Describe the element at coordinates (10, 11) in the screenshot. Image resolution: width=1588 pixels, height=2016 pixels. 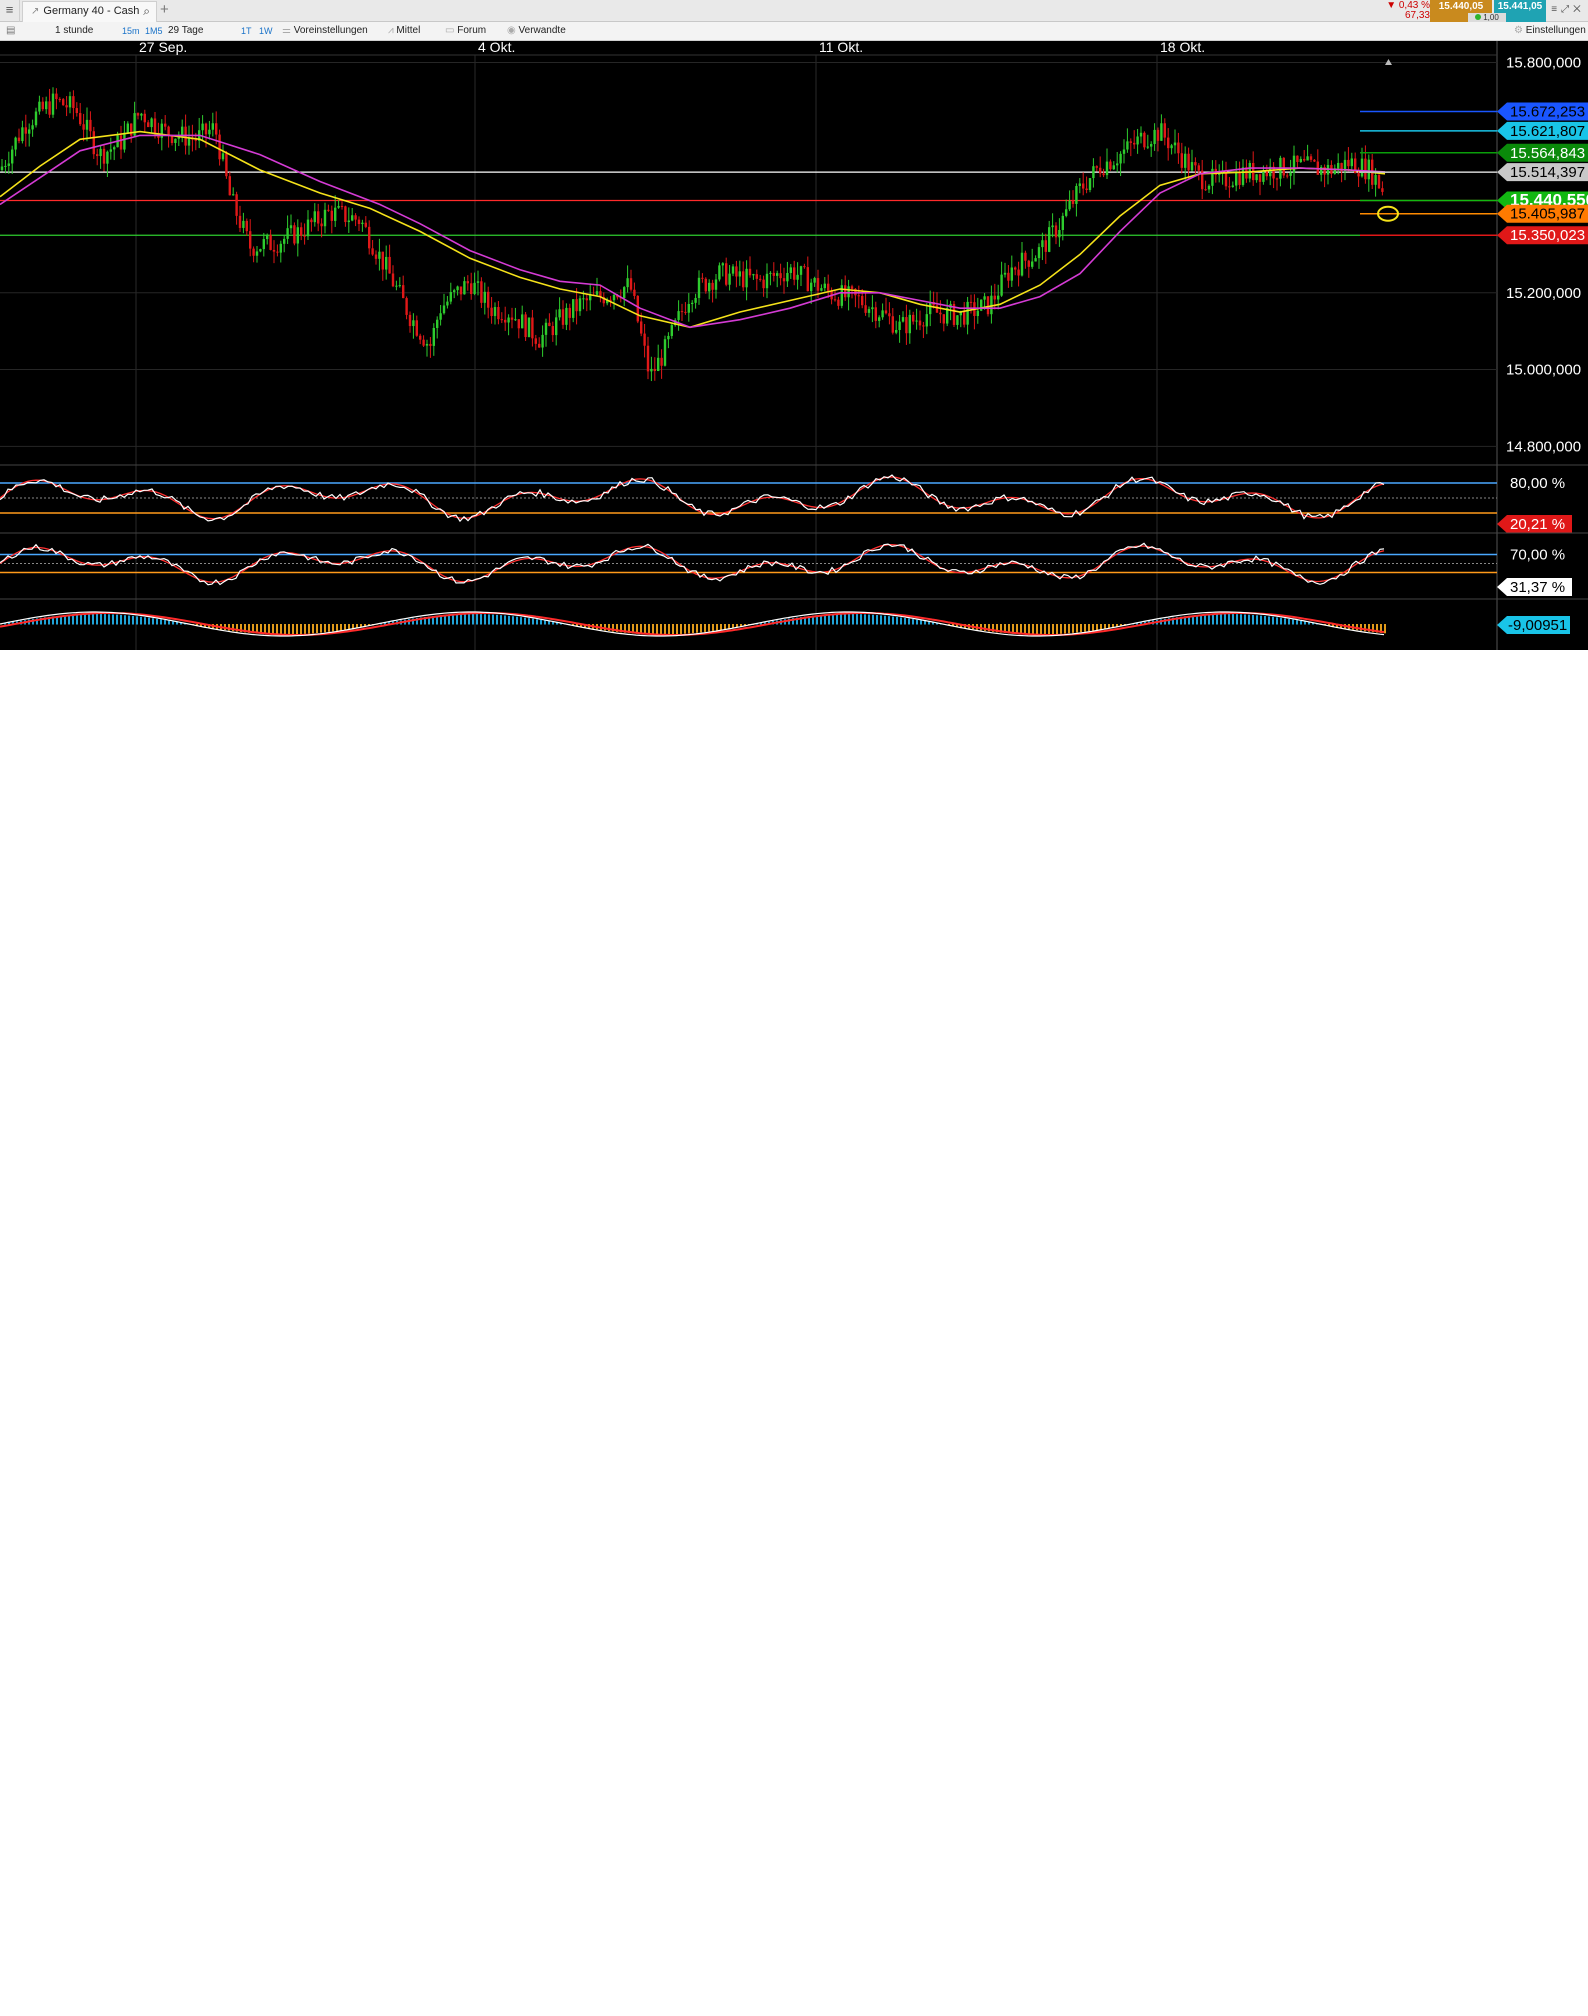
I see `hamburger-menu-icon: ≡` at that location.